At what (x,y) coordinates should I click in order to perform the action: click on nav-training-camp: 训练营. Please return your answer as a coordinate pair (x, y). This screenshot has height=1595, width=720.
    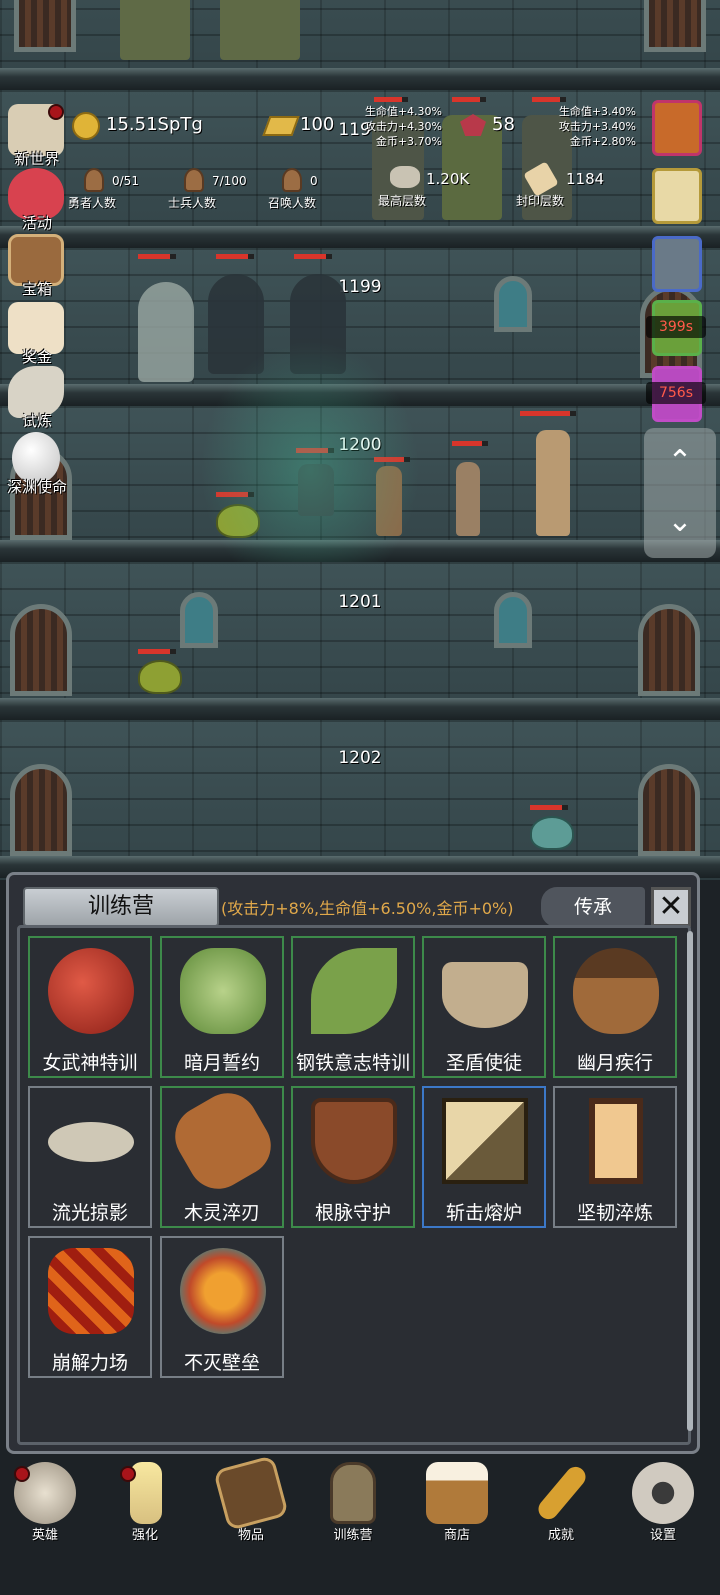
    Looking at the image, I should click on (353, 1522).